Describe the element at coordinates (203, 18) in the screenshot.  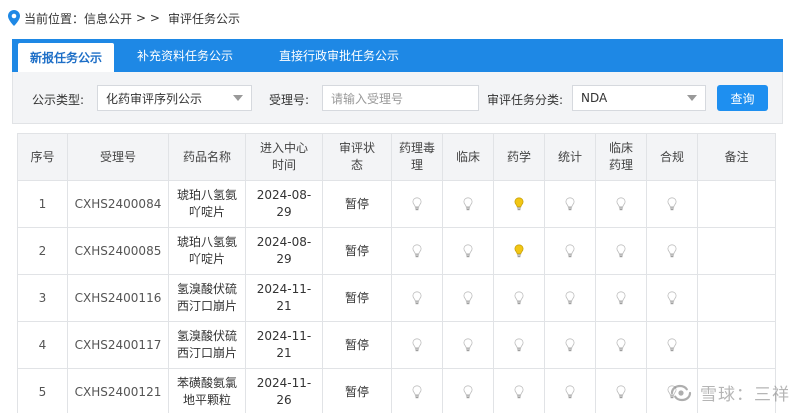
I see `breadcrumb-current: 审评任务公示` at that location.